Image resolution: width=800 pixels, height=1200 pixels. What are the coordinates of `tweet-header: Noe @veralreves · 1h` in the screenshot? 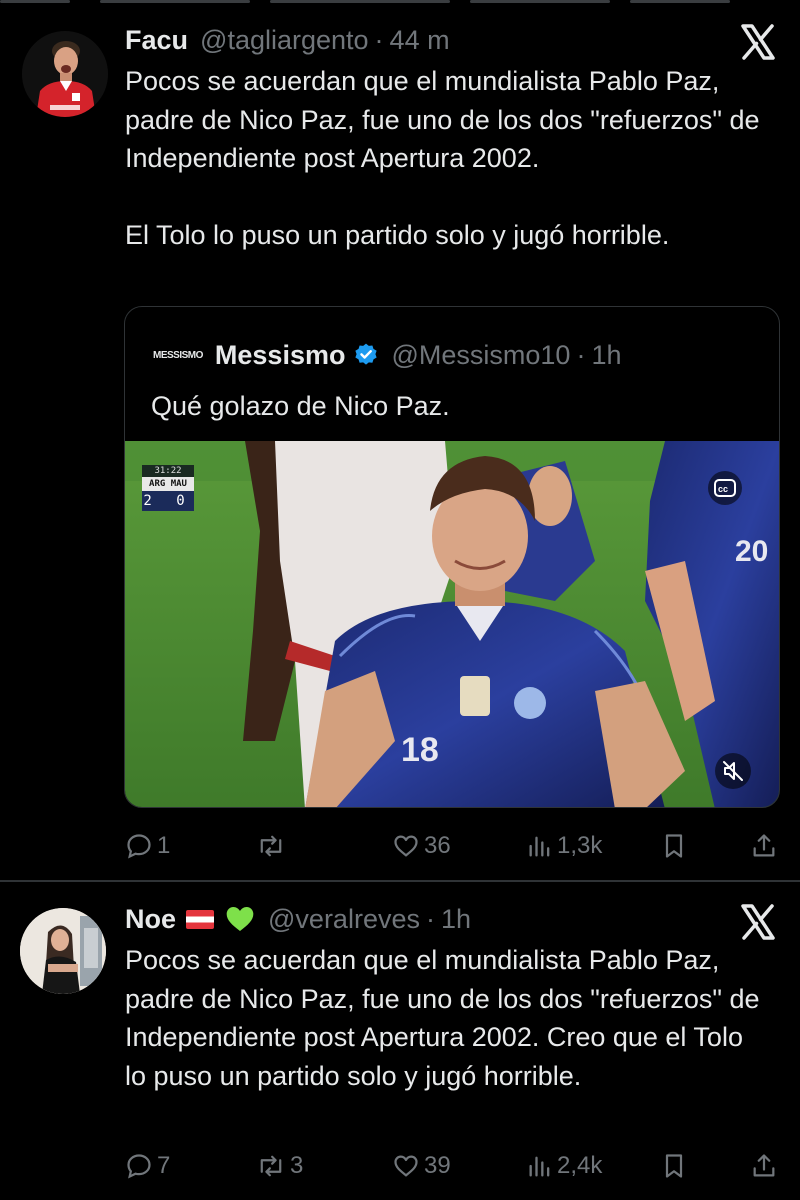 It's located at (298, 919).